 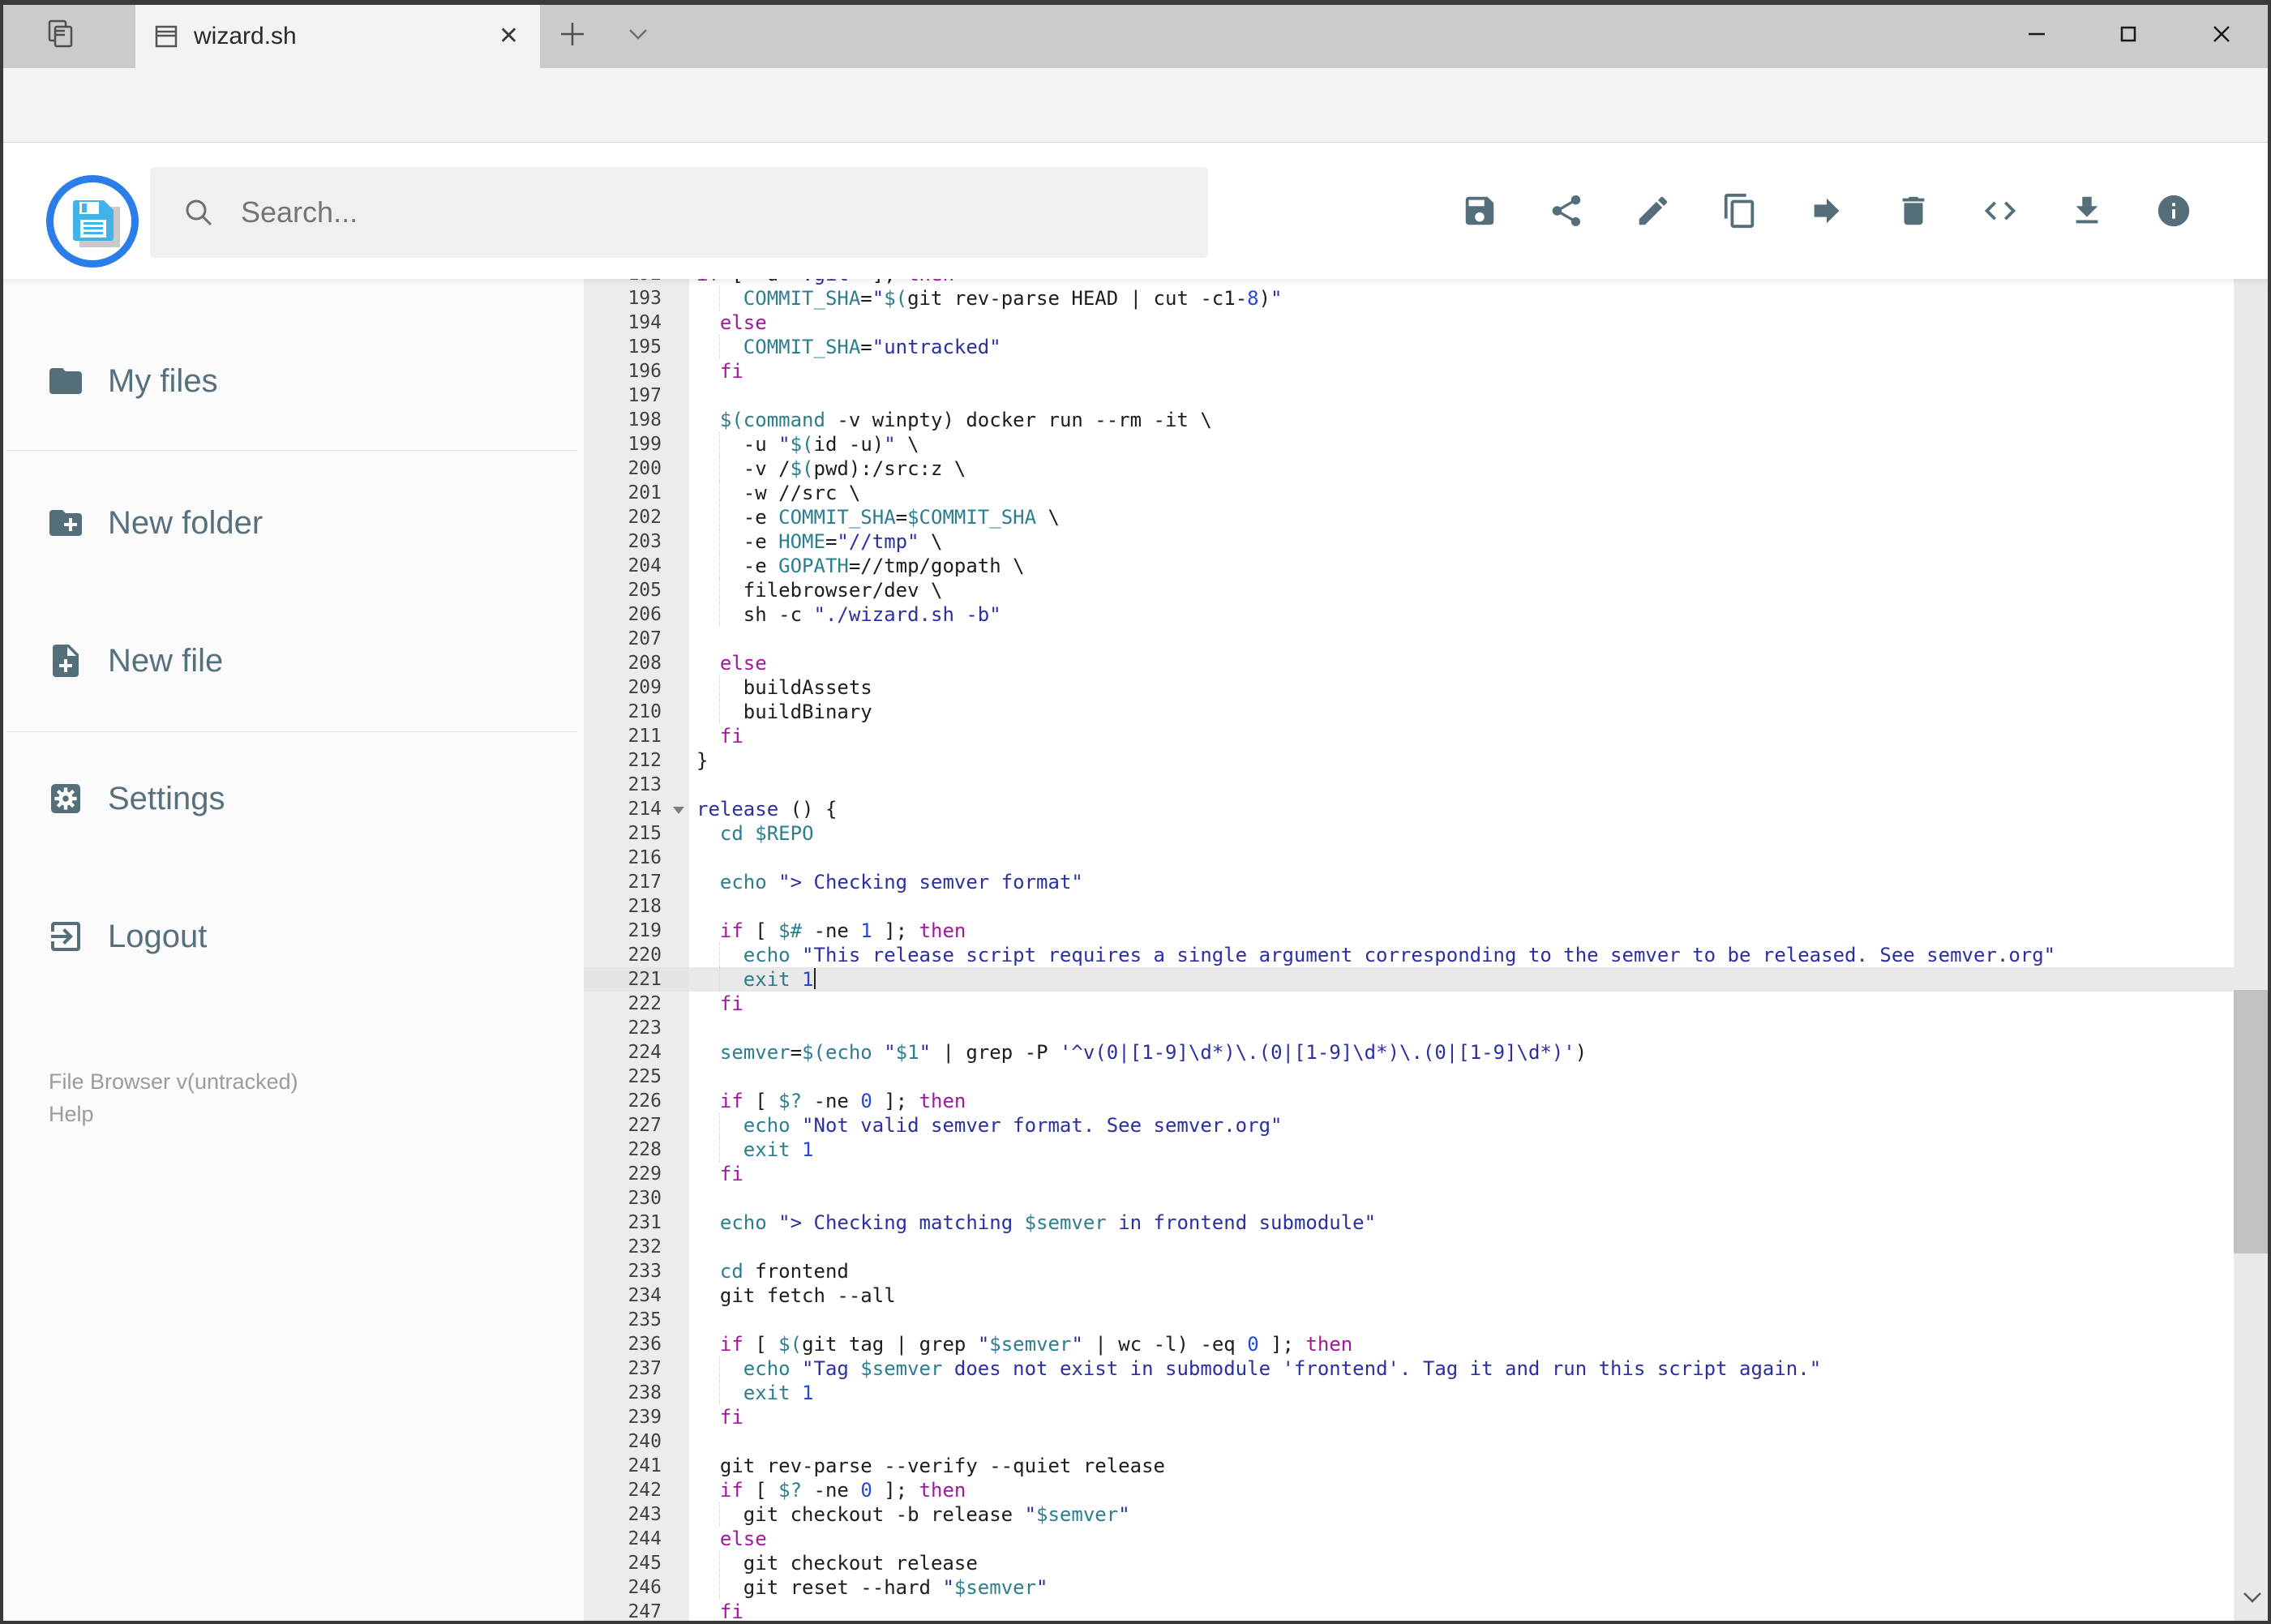 What do you see at coordinates (731, 372) in the screenshot?
I see `code-text: fi` at bounding box center [731, 372].